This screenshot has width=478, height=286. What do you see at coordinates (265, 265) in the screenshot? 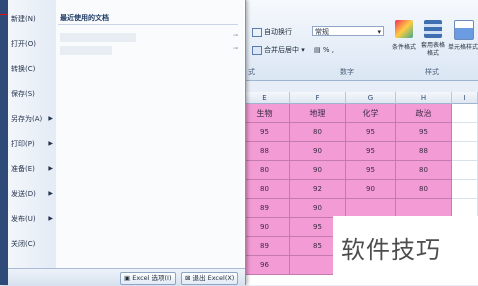
I see `table-cell: 96` at bounding box center [265, 265].